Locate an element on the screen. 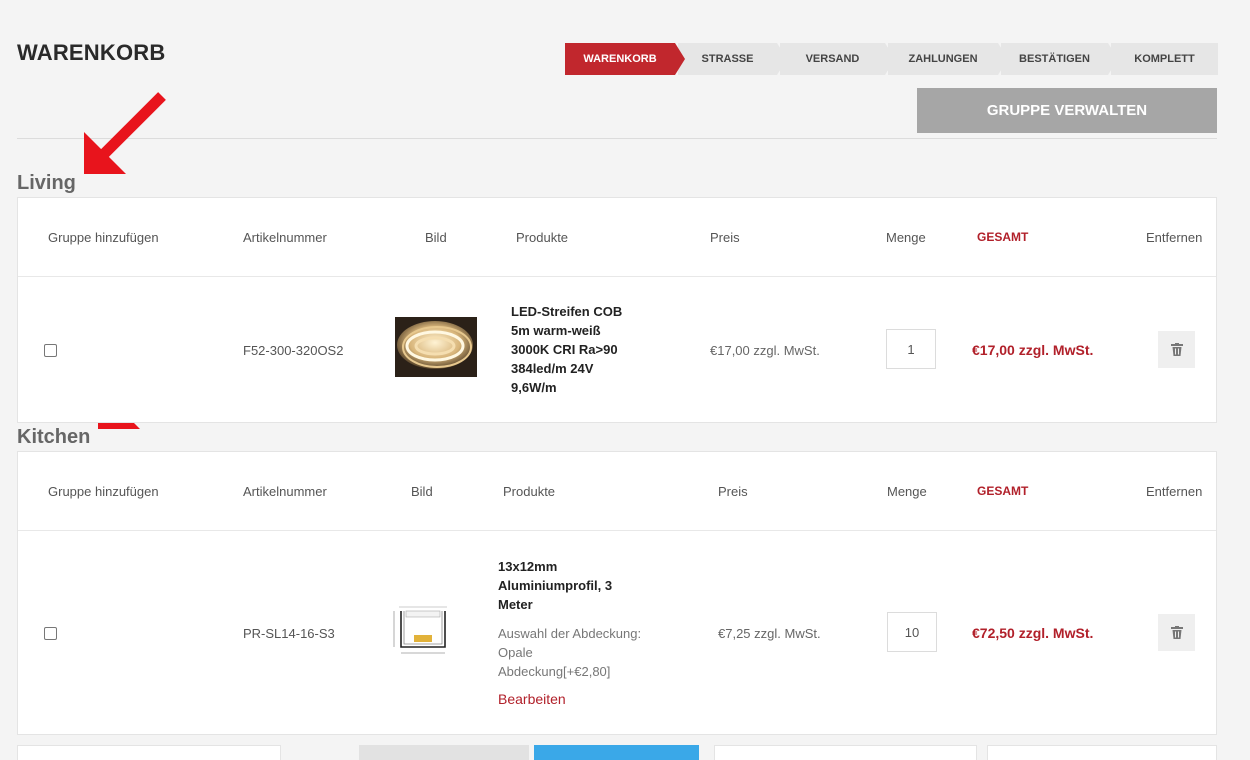 Image resolution: width=1250 pixels, height=760 pixels. step-zahlungen: ZAHLUNGEN is located at coordinates (948, 59).